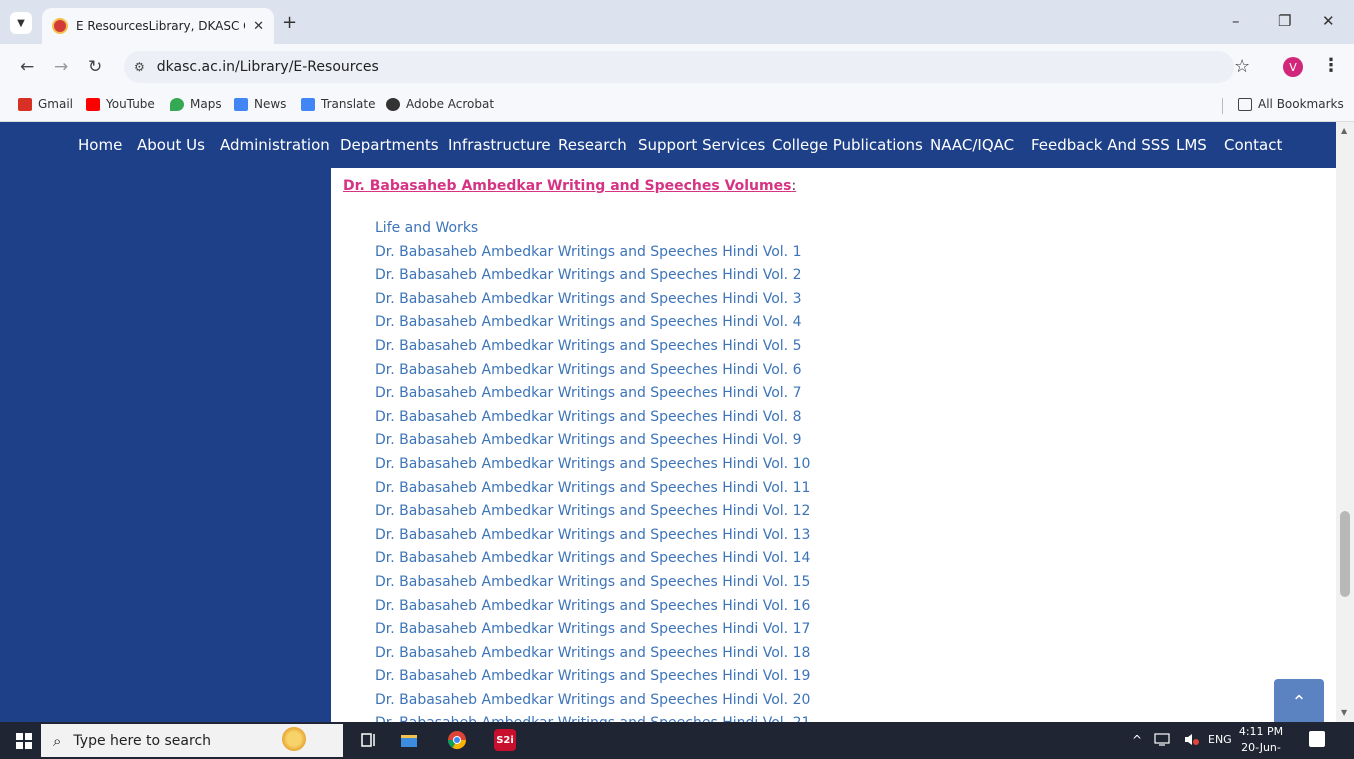 The image size is (1354, 759). What do you see at coordinates (1299, 700) in the screenshot?
I see `scroll-to-top-button: ⌃` at bounding box center [1299, 700].